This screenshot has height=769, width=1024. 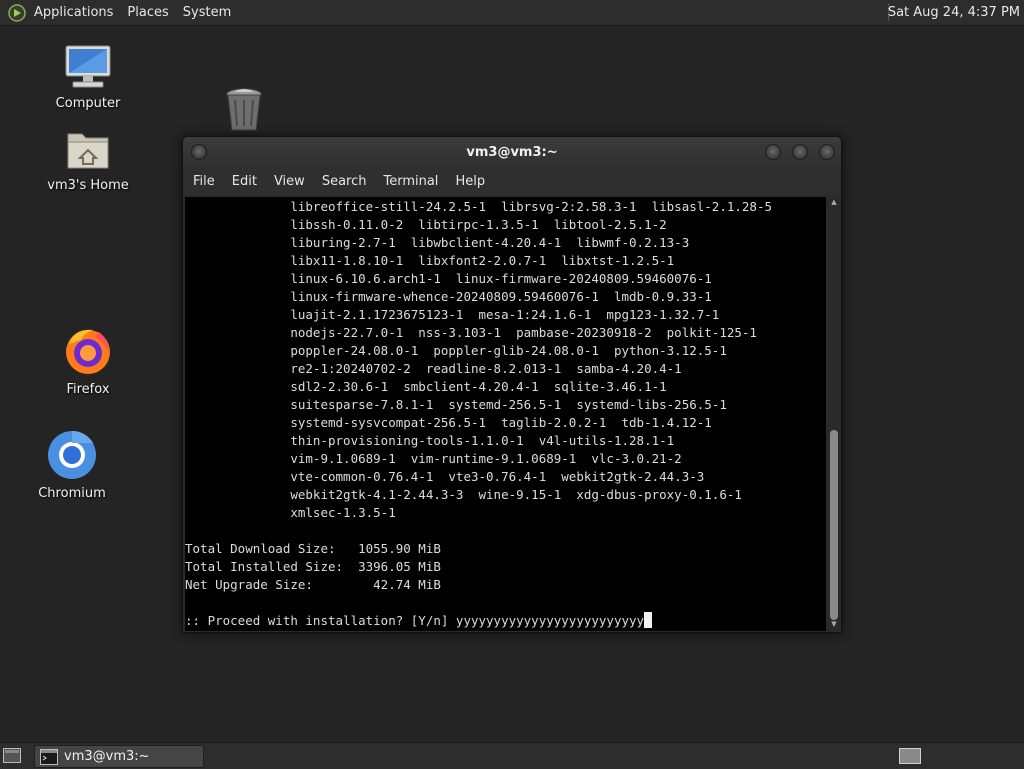 What do you see at coordinates (290, 512) in the screenshot?
I see `terminal-line: xmlsec-1.3.5-1` at bounding box center [290, 512].